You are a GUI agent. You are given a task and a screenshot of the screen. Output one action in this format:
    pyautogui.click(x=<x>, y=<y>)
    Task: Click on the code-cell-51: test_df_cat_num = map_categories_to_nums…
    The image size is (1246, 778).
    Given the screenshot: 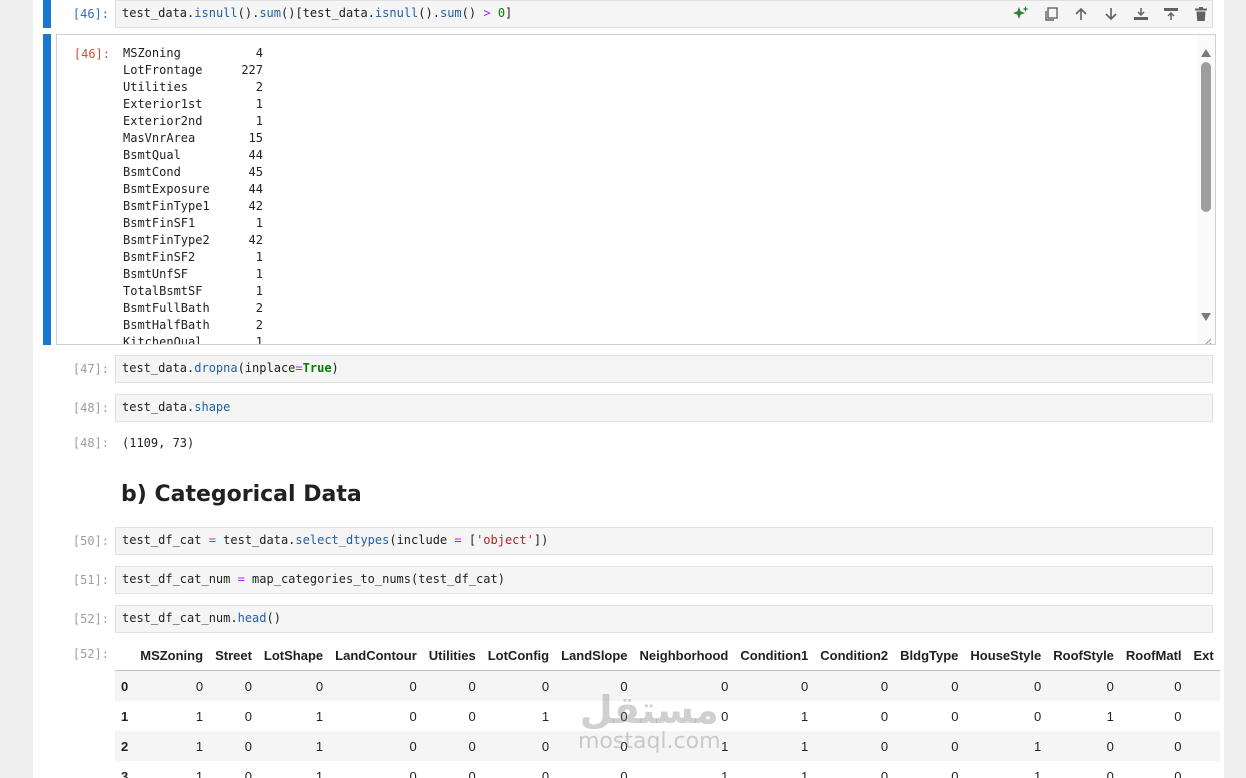 What is the action you would take?
    pyautogui.click(x=664, y=580)
    